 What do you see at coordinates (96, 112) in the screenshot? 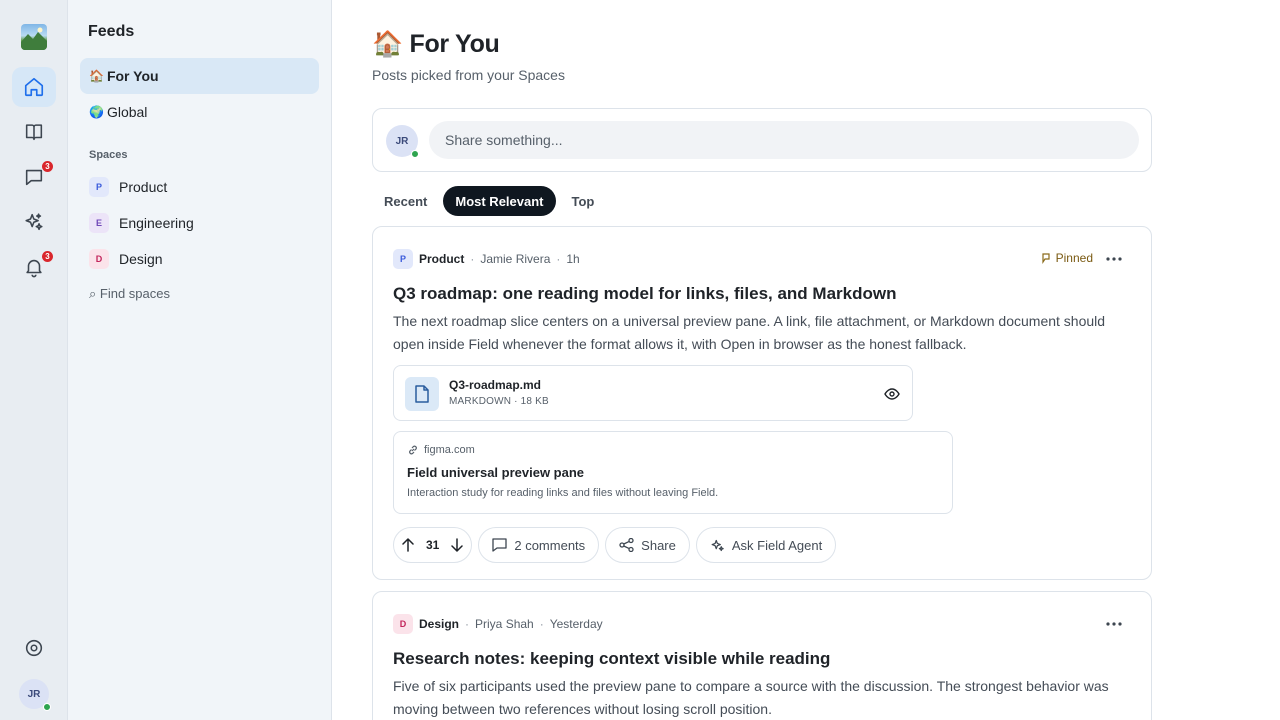
I see `globe-emoji-icon: 🌍` at bounding box center [96, 112].